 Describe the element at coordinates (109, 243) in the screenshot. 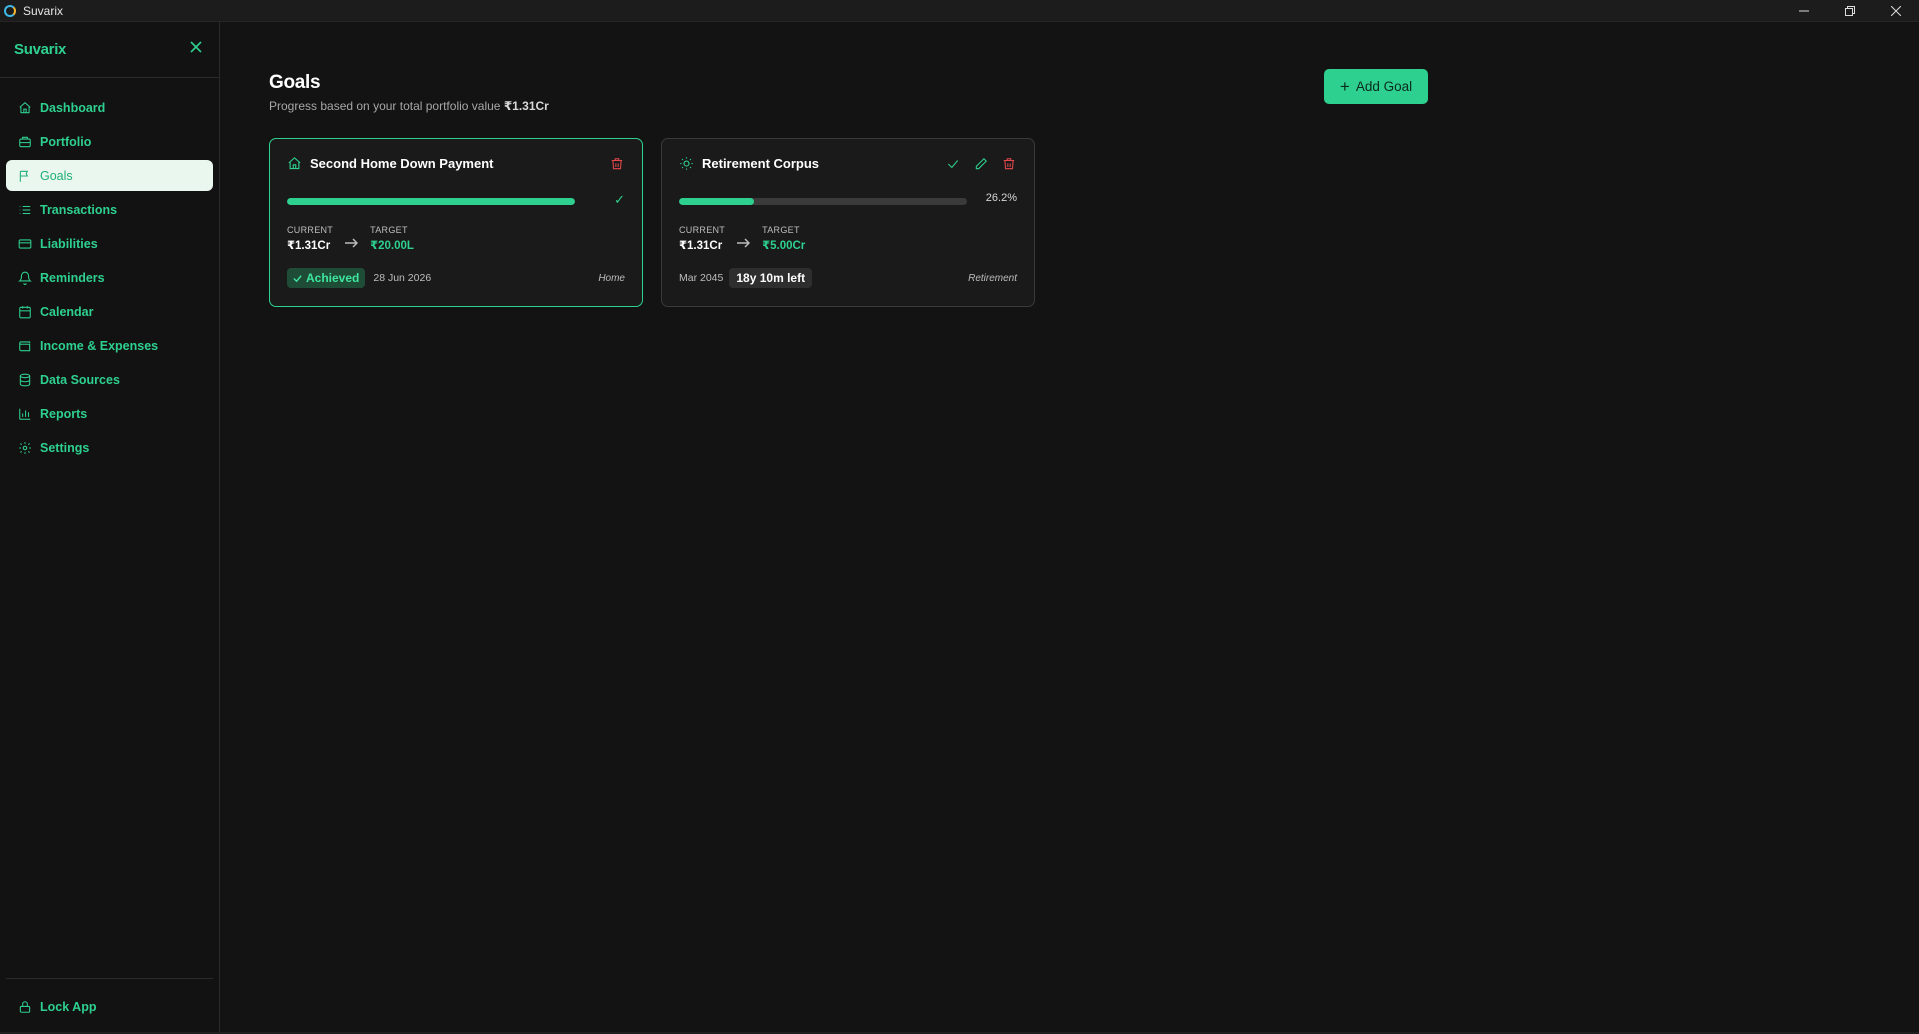

I see `sidebar-item-liabilities: Liabilities` at that location.